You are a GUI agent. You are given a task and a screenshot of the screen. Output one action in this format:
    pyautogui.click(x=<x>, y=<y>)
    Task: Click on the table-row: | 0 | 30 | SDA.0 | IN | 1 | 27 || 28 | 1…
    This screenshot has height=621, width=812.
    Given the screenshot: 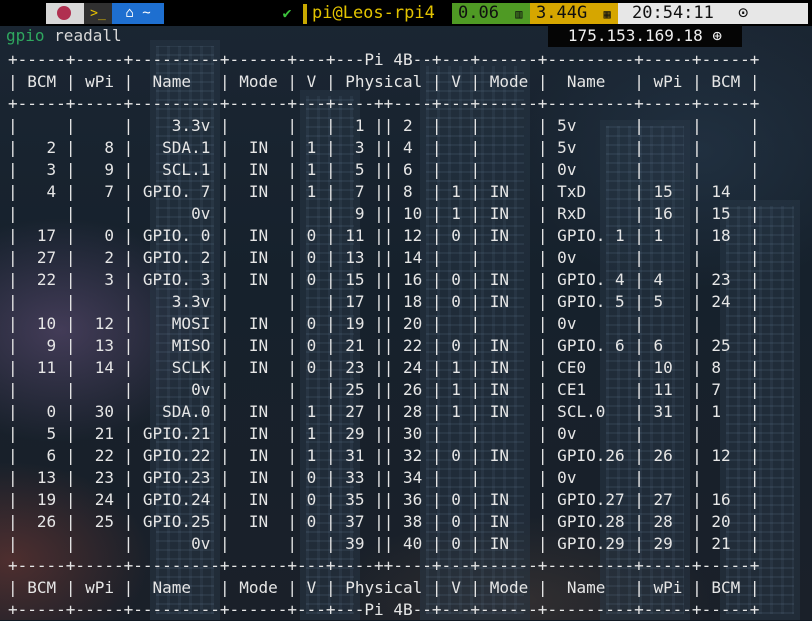 What is the action you would take?
    pyautogui.click(x=384, y=411)
    